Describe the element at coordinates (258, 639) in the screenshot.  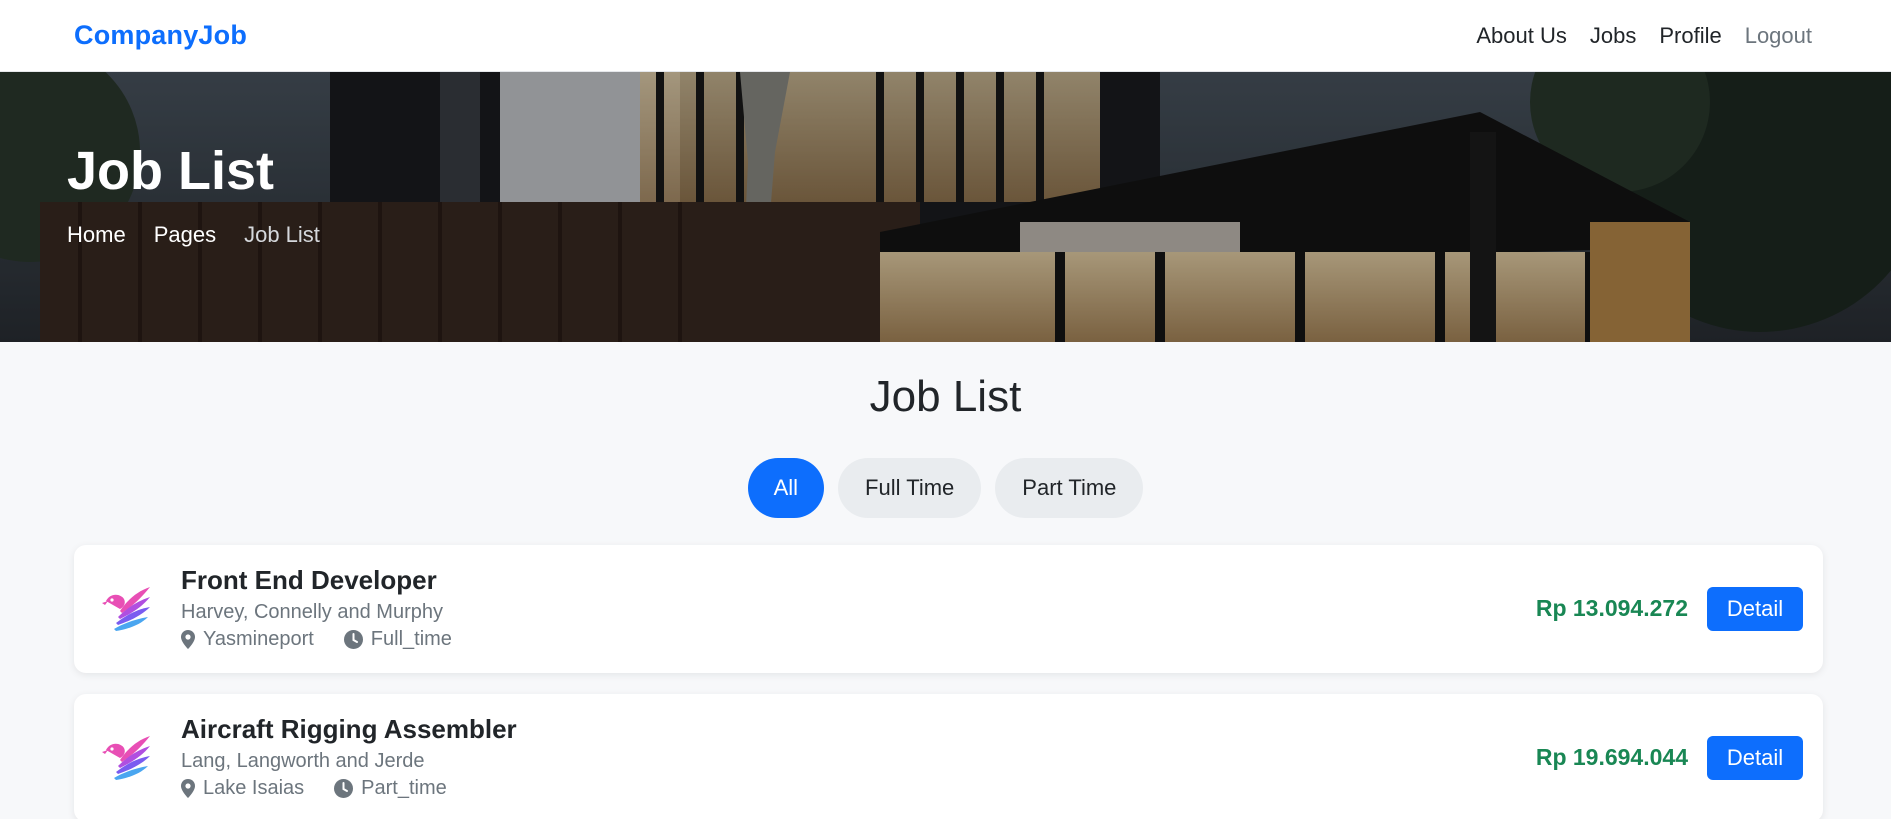
I see `job-location: Yasmineport` at that location.